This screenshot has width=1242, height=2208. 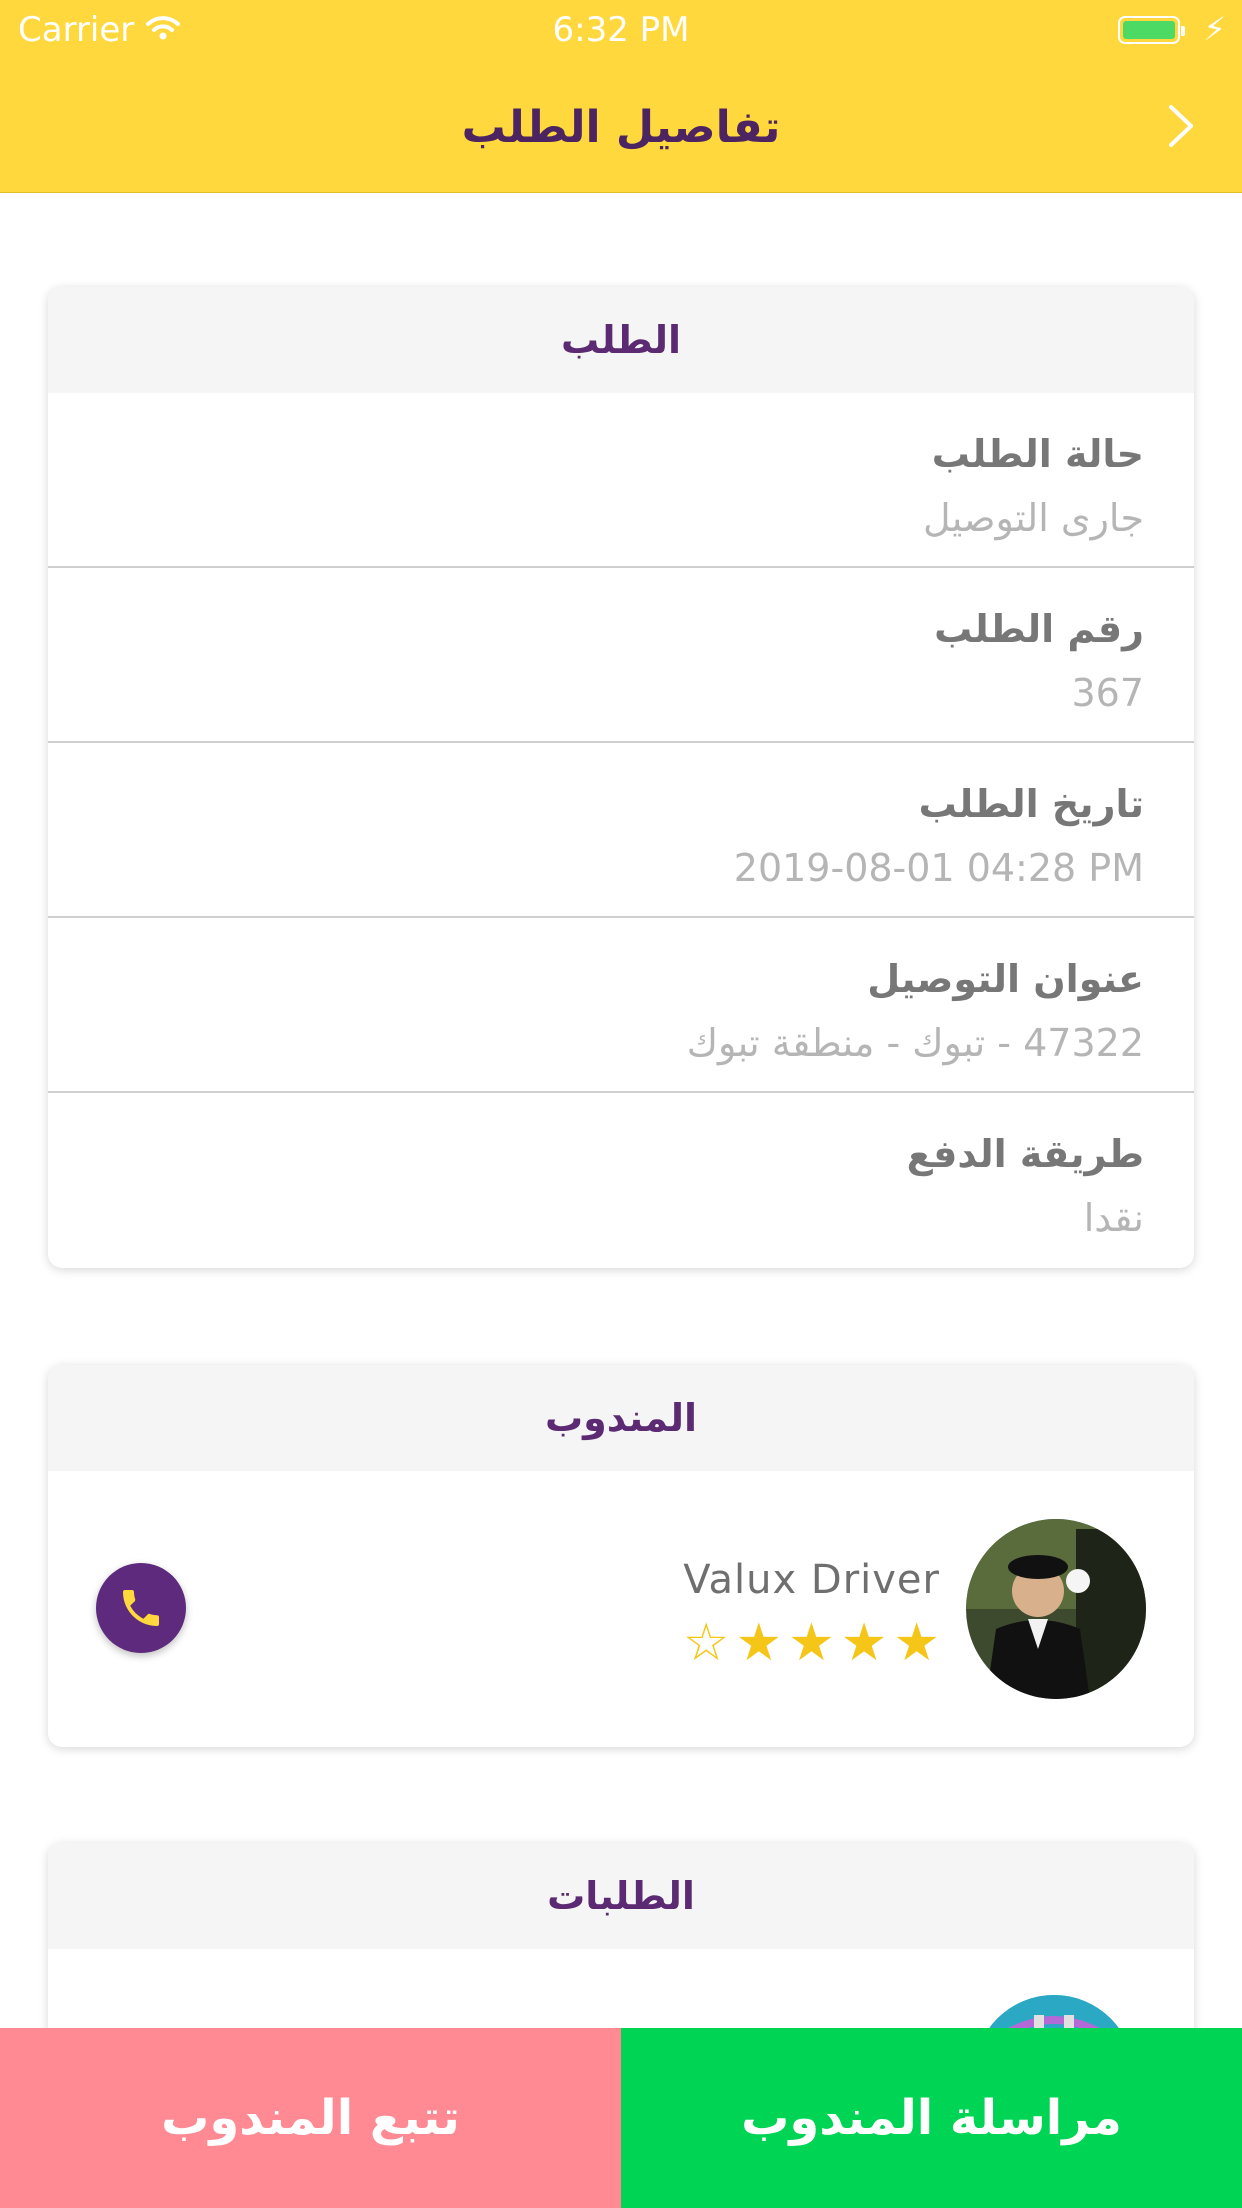 What do you see at coordinates (706, 1643) in the screenshot?
I see `star-empty-icon: ☆` at bounding box center [706, 1643].